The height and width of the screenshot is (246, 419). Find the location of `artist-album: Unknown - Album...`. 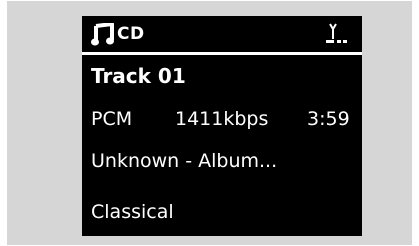

artist-album: Unknown - Album... is located at coordinates (184, 161).